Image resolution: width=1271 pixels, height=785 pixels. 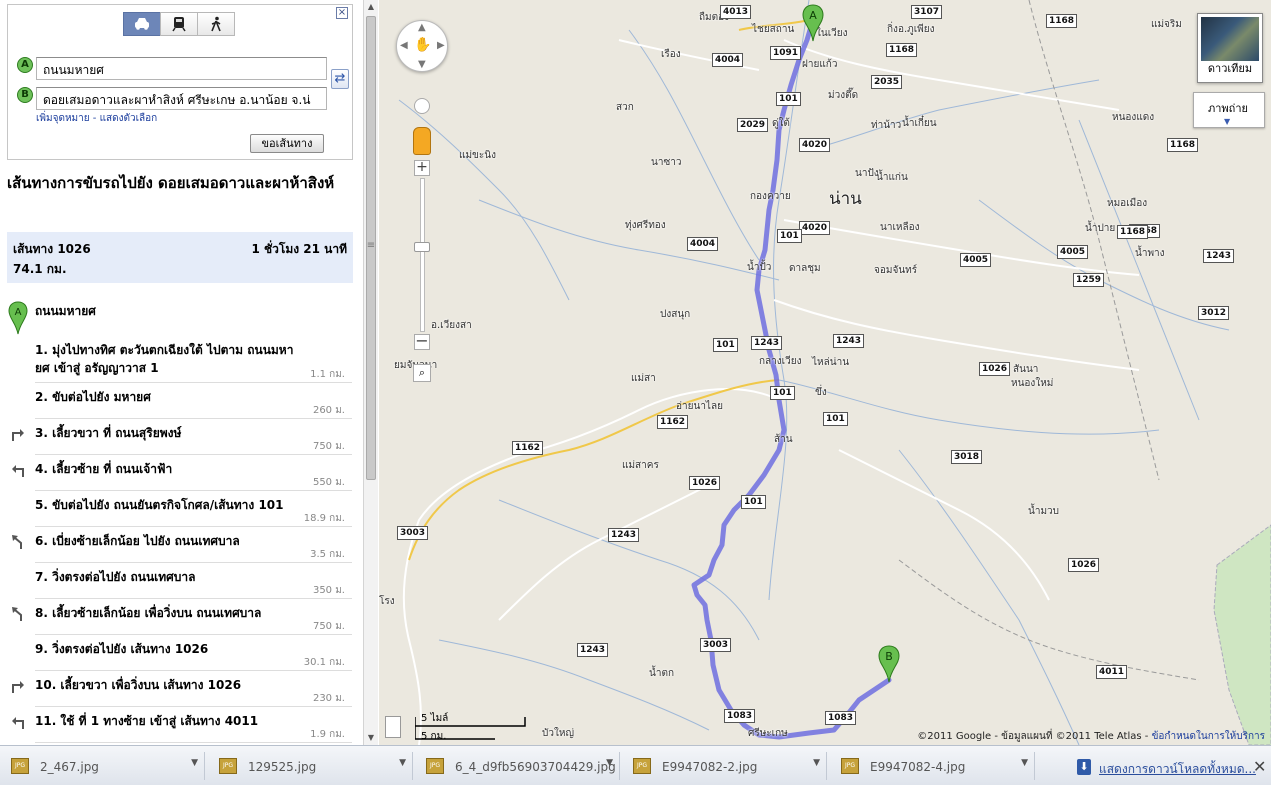 What do you see at coordinates (422, 255) in the screenshot?
I see `zoom-slider-track` at bounding box center [422, 255].